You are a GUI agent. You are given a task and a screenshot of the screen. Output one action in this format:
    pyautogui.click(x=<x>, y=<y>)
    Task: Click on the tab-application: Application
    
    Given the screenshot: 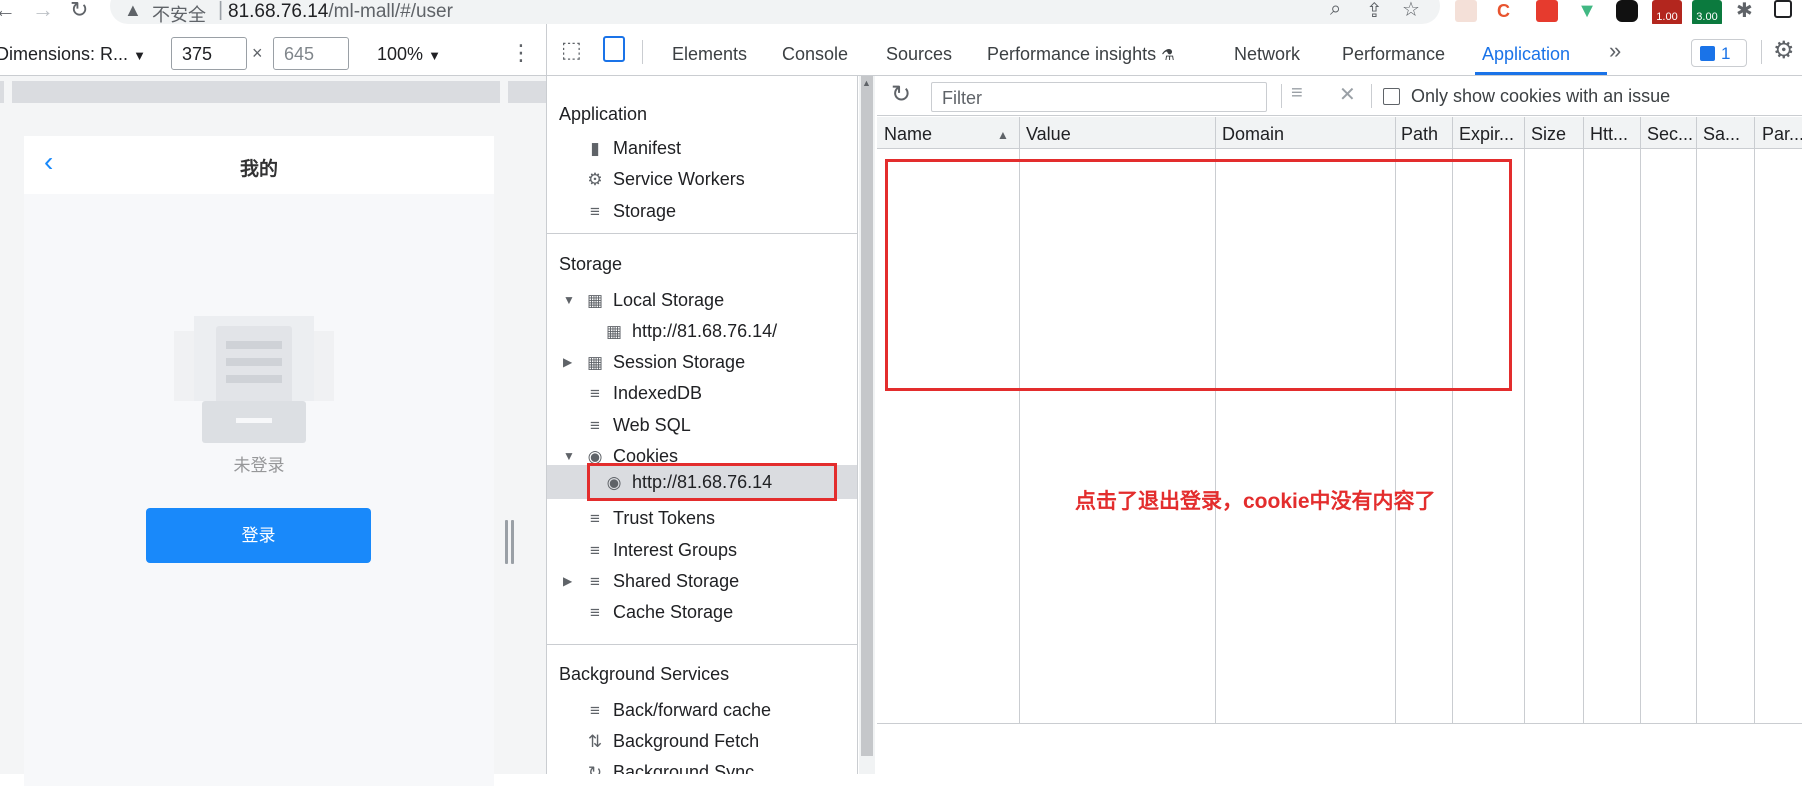 What is the action you would take?
    pyautogui.click(x=1526, y=54)
    